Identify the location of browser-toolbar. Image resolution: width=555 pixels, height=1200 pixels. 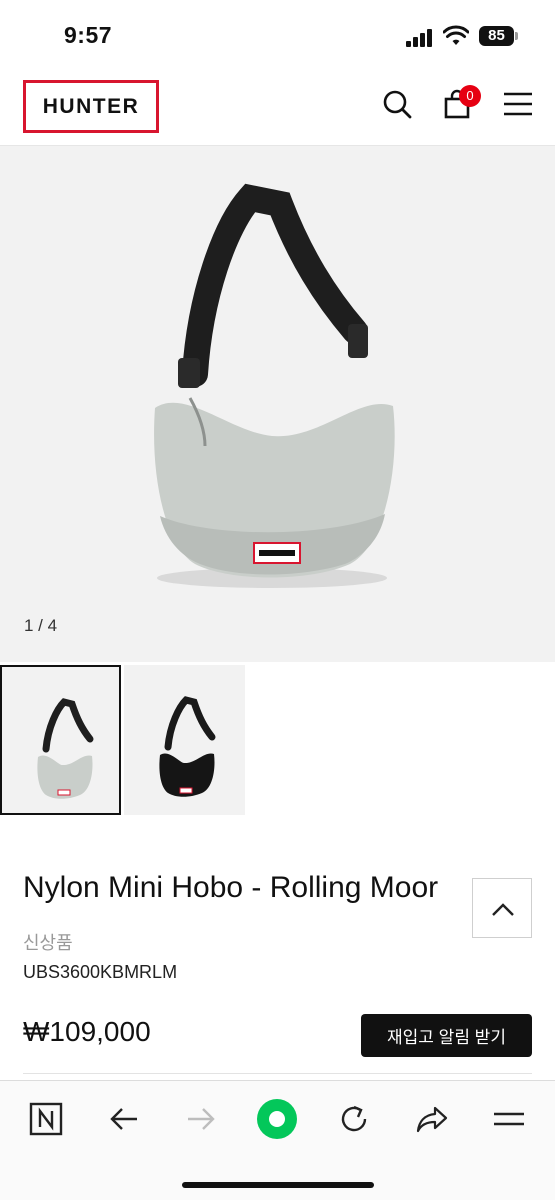
(277, 1140).